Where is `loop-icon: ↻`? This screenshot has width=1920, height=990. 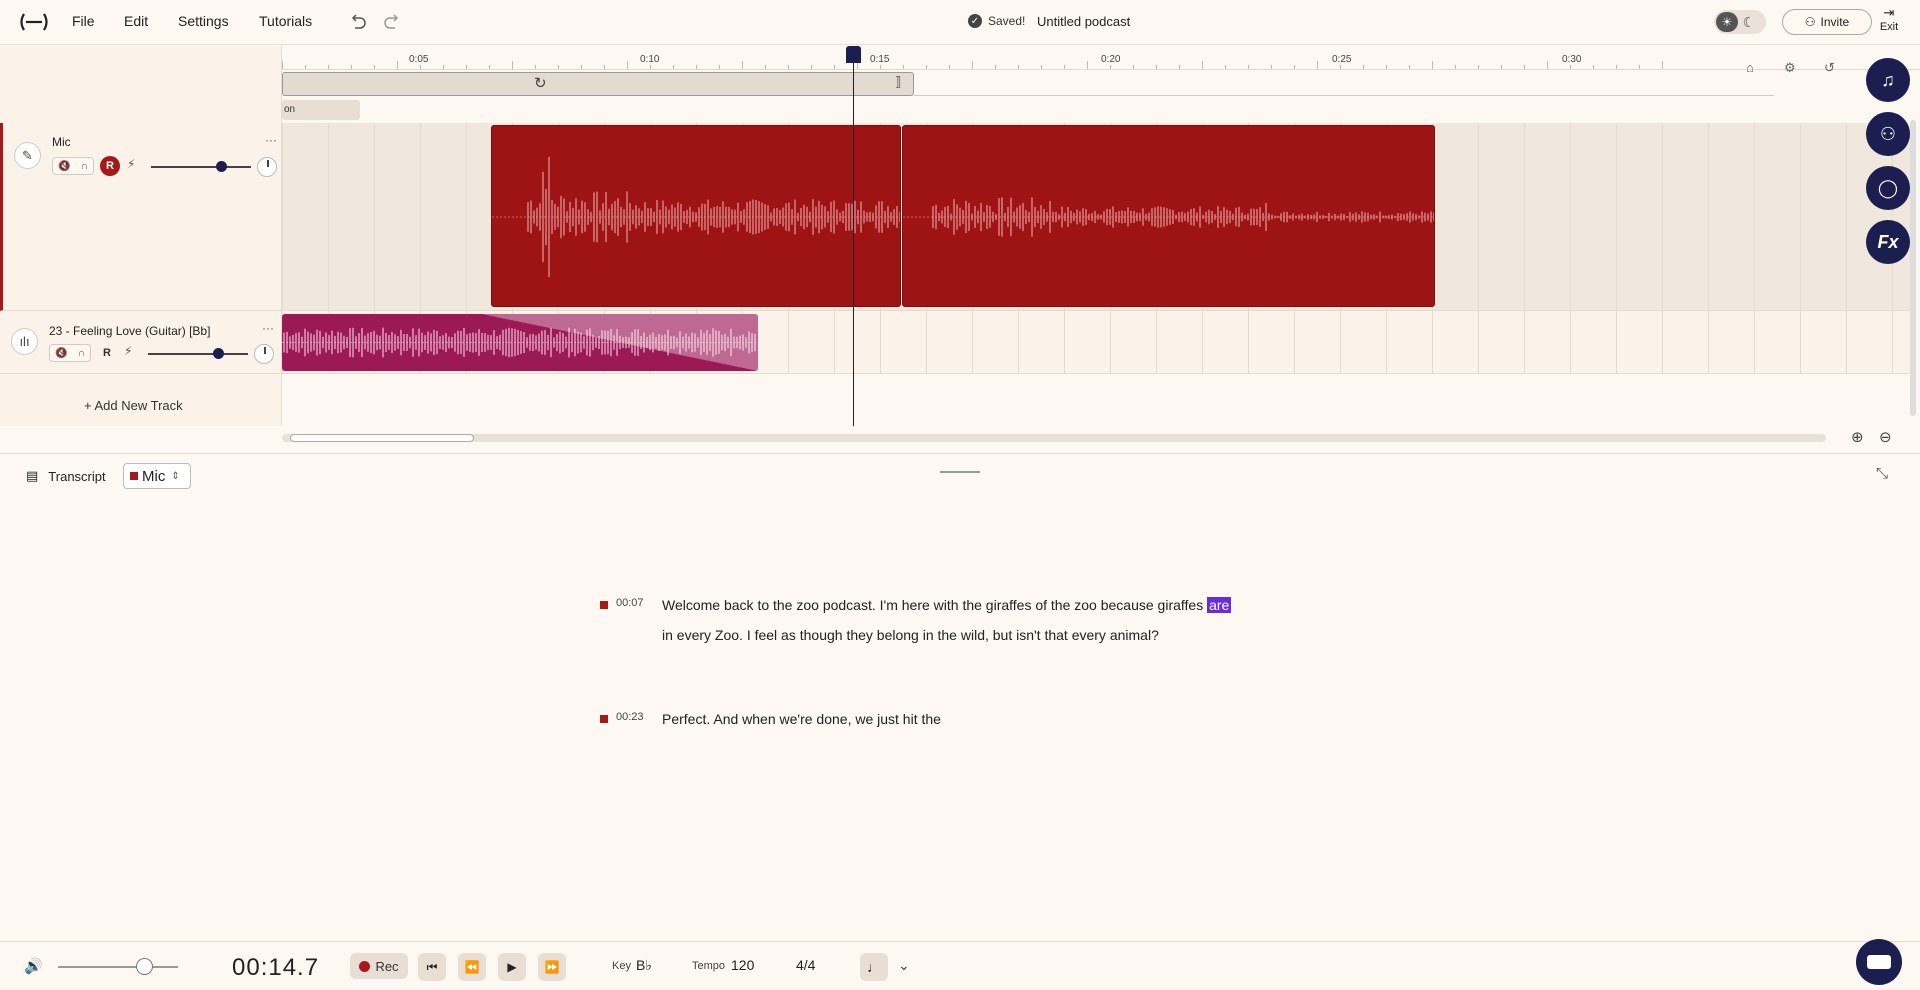 loop-icon: ↻ is located at coordinates (540, 83).